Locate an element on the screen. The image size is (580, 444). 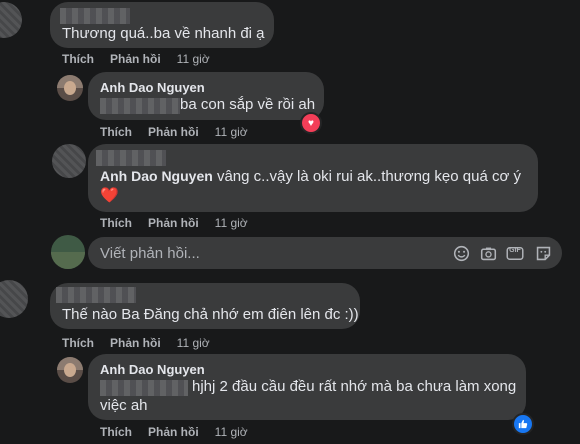
comment-text: Thương quá..ba về nhanh đi ạ is located at coordinates (163, 33).